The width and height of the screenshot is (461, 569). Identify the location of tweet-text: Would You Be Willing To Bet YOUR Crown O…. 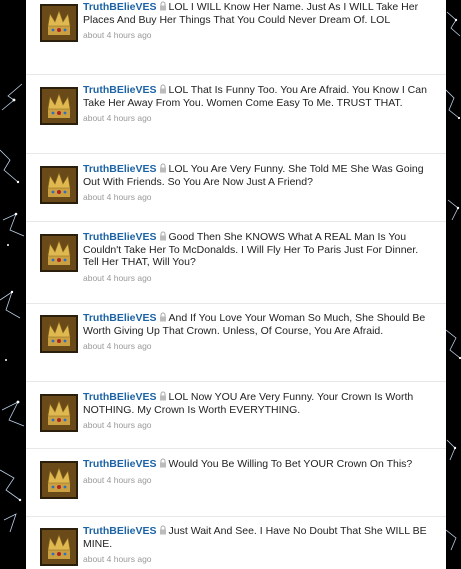
(290, 464).